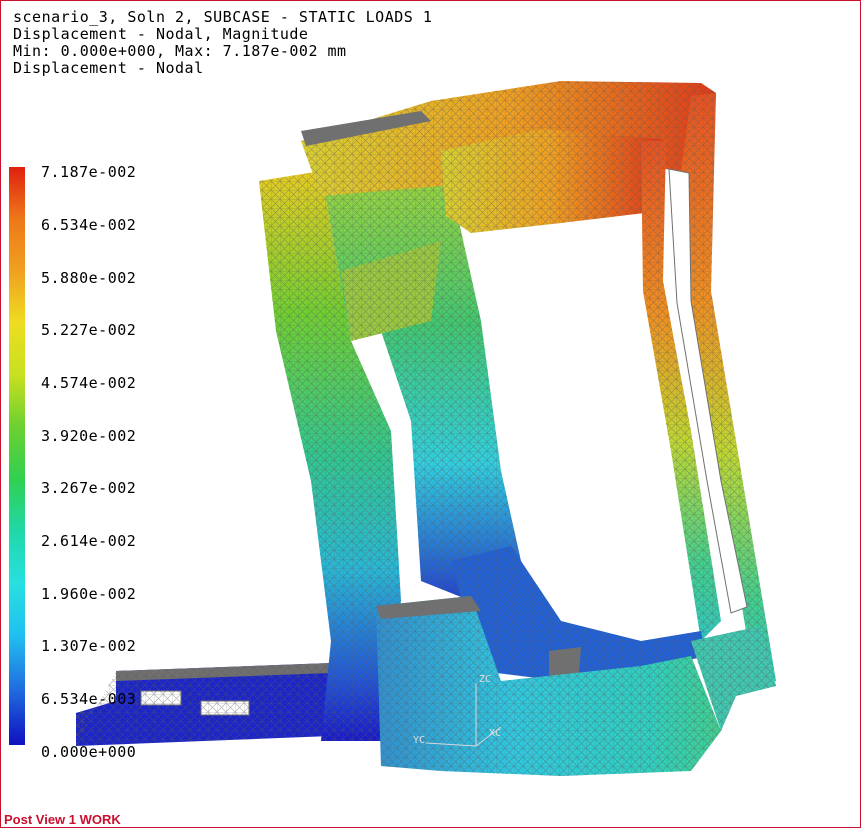  I want to click on legend-label: 3.920e-002, so click(89, 436).